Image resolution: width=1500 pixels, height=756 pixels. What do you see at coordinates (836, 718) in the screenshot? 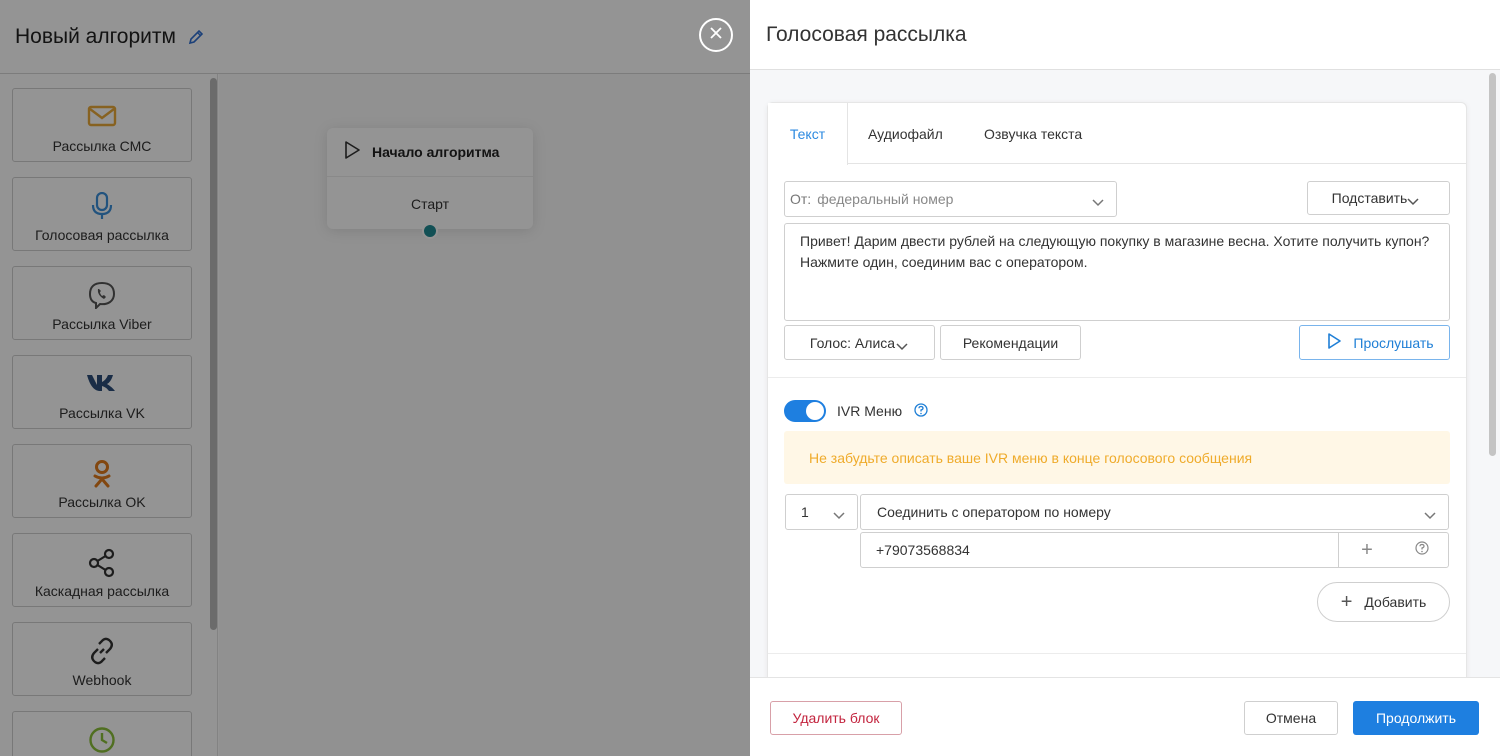
I see `delete-block-button: Удалить блок` at bounding box center [836, 718].